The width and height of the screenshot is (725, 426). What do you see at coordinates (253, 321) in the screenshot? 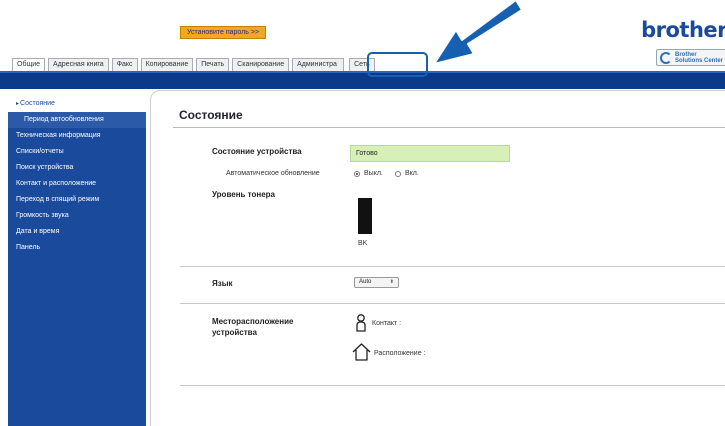
I see `device-location-label: Месторасположение` at bounding box center [253, 321].